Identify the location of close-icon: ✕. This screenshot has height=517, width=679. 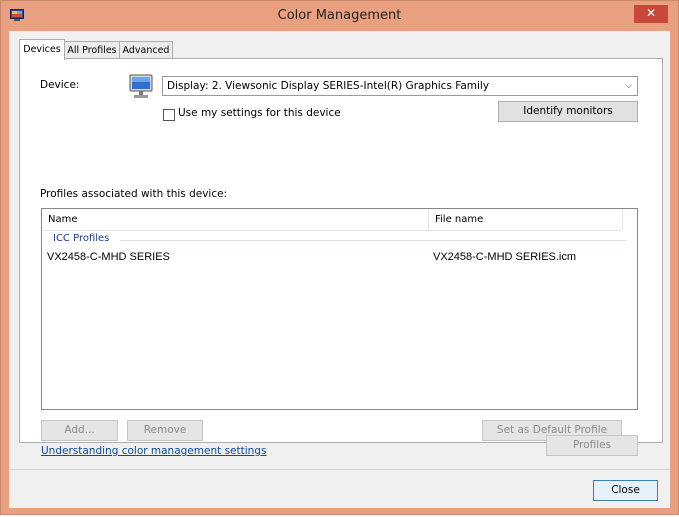
(651, 13).